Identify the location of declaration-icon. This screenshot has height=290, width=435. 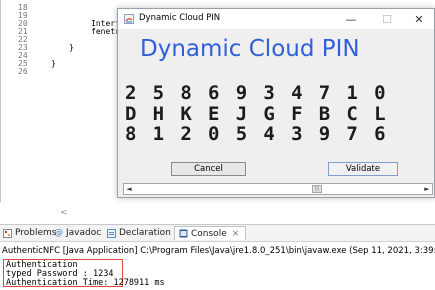
(111, 233).